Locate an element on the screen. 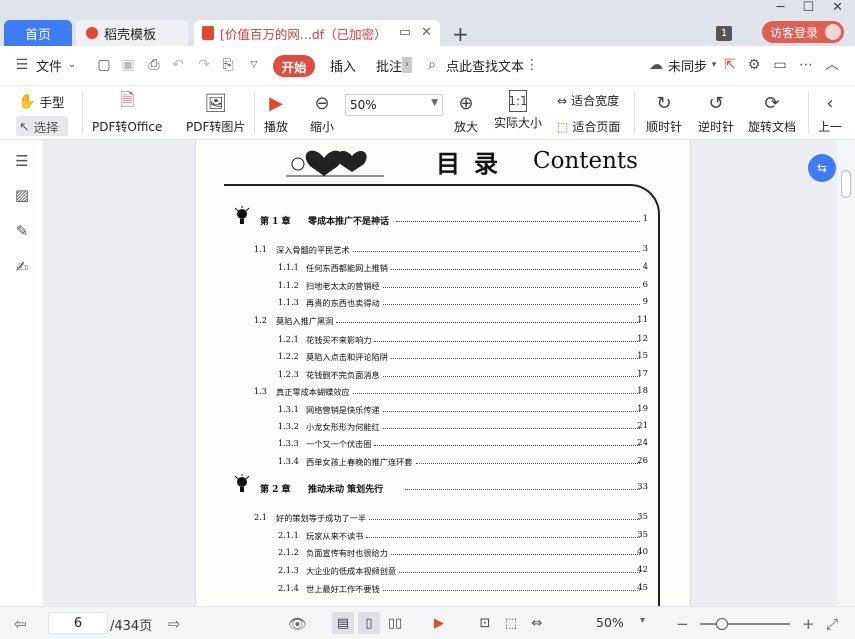 This screenshot has width=855, height=639. tab-annotate: 批注 is located at coordinates (389, 65).